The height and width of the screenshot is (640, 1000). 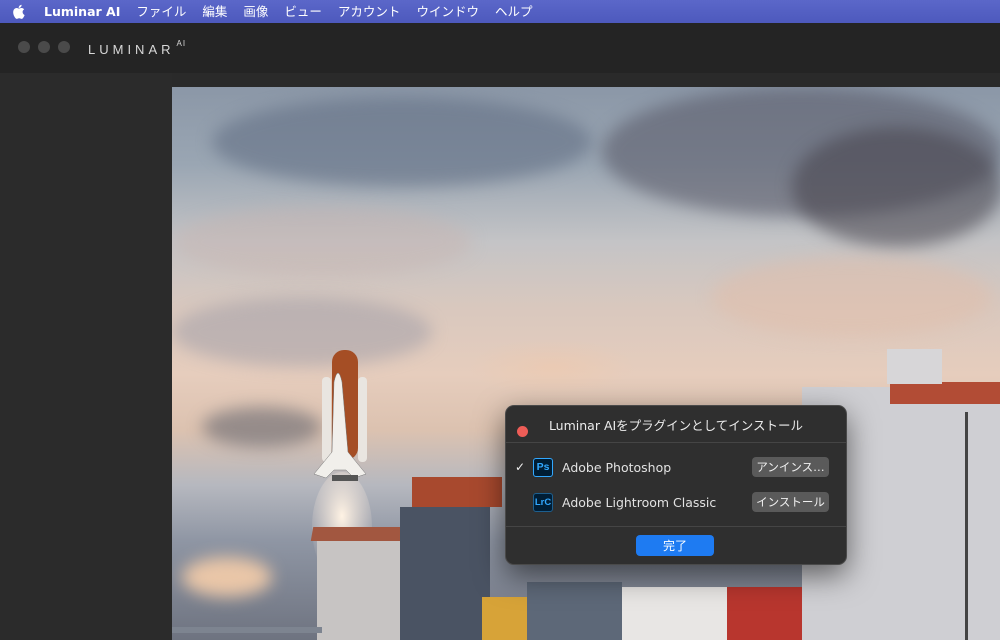 I want to click on title-bar: LUMINAR AI, so click(x=500, y=48).